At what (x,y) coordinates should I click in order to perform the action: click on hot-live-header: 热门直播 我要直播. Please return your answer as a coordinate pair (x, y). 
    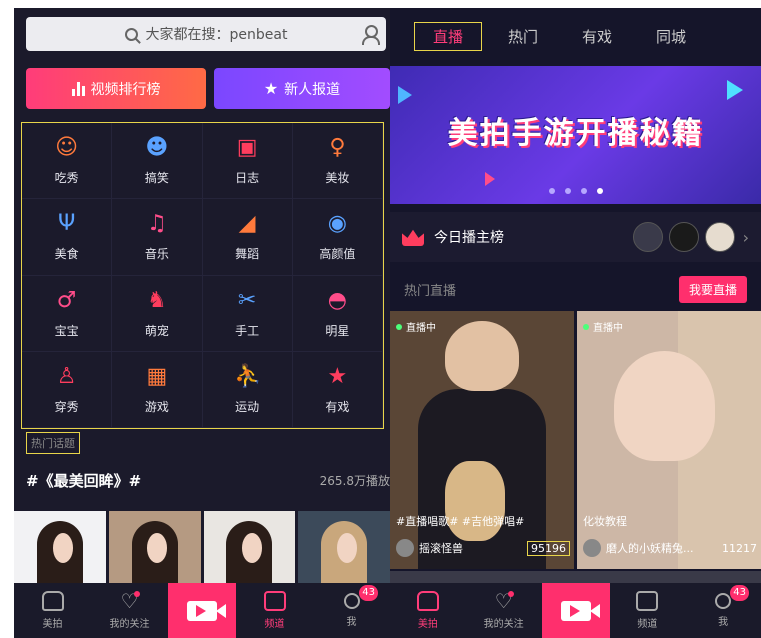
    Looking at the image, I should click on (575, 289).